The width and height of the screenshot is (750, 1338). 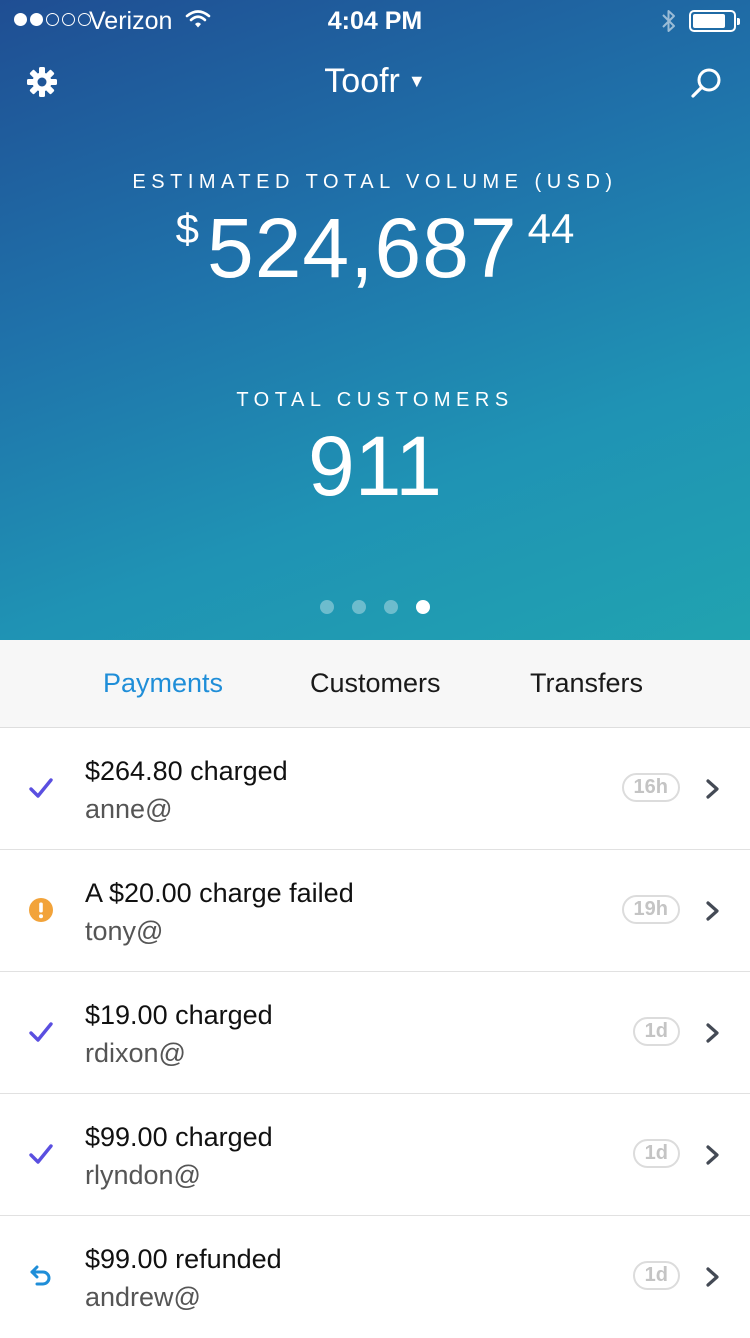 I want to click on caret-down-icon: ▼, so click(x=416, y=81).